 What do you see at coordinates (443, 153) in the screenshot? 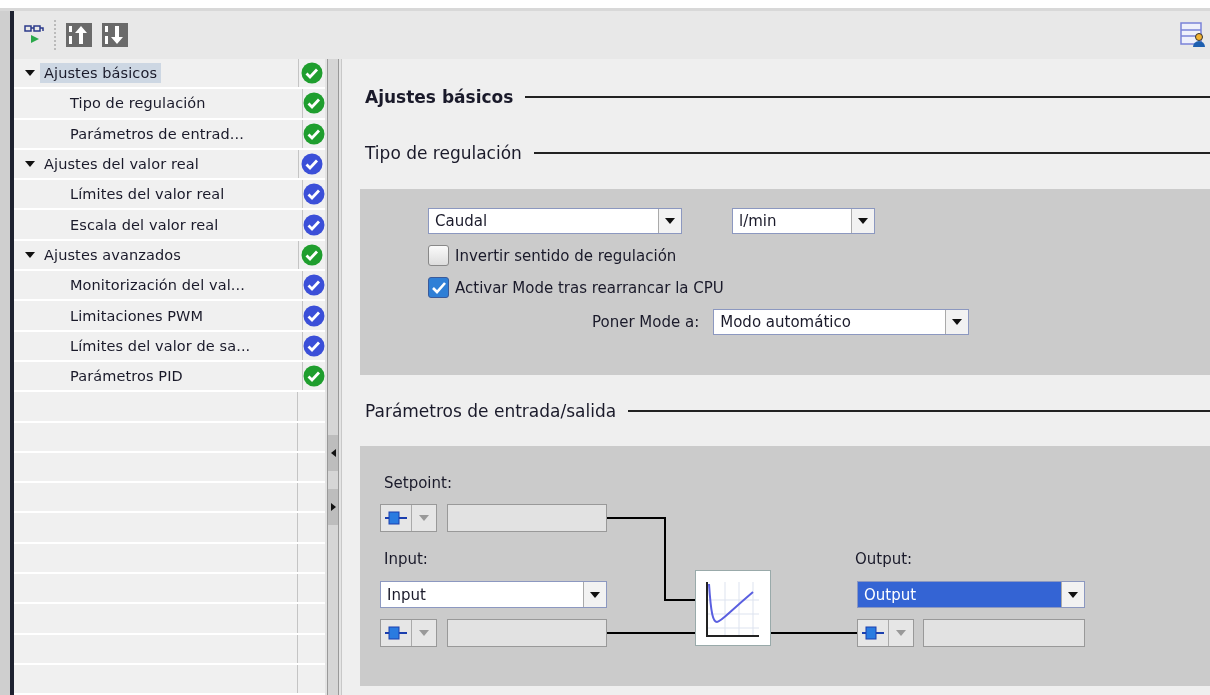
I see `section-title: Tipo de regulación` at bounding box center [443, 153].